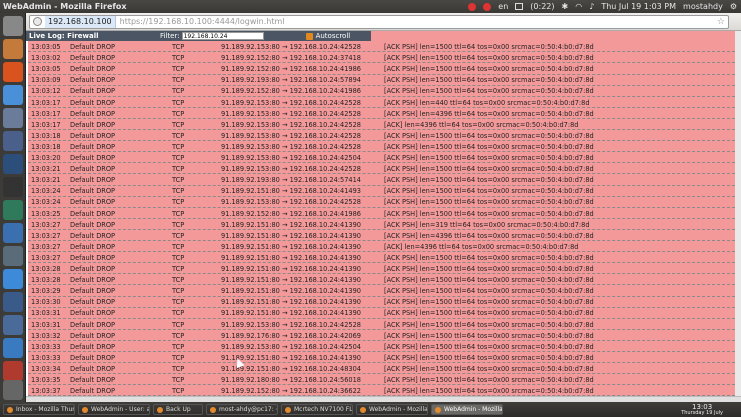  Describe the element at coordinates (200, 21) in the screenshot. I see `url-text: https://192.168.10.100:4444/logwin.html` at that location.